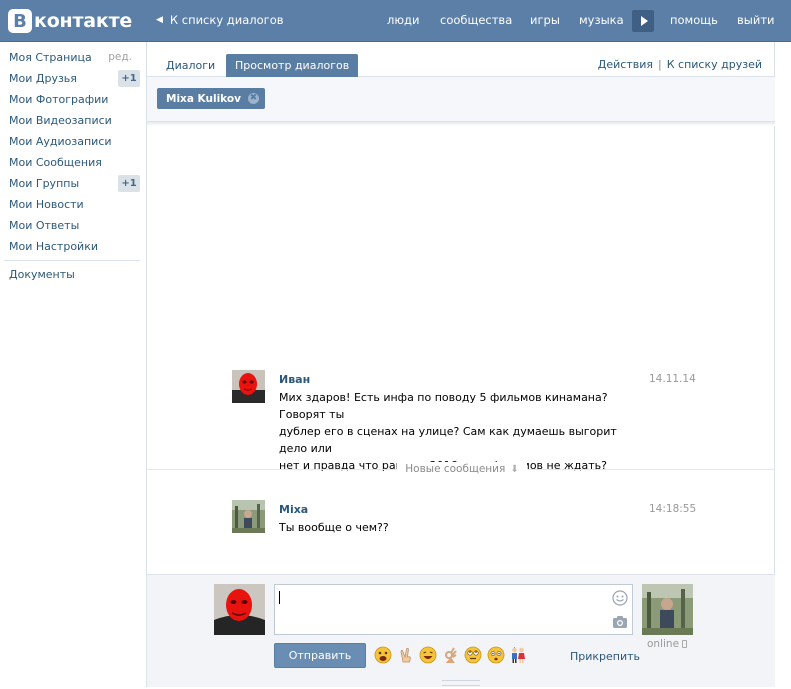  What do you see at coordinates (605, 656) in the screenshot?
I see `attach-link: Прикрепить` at bounding box center [605, 656].